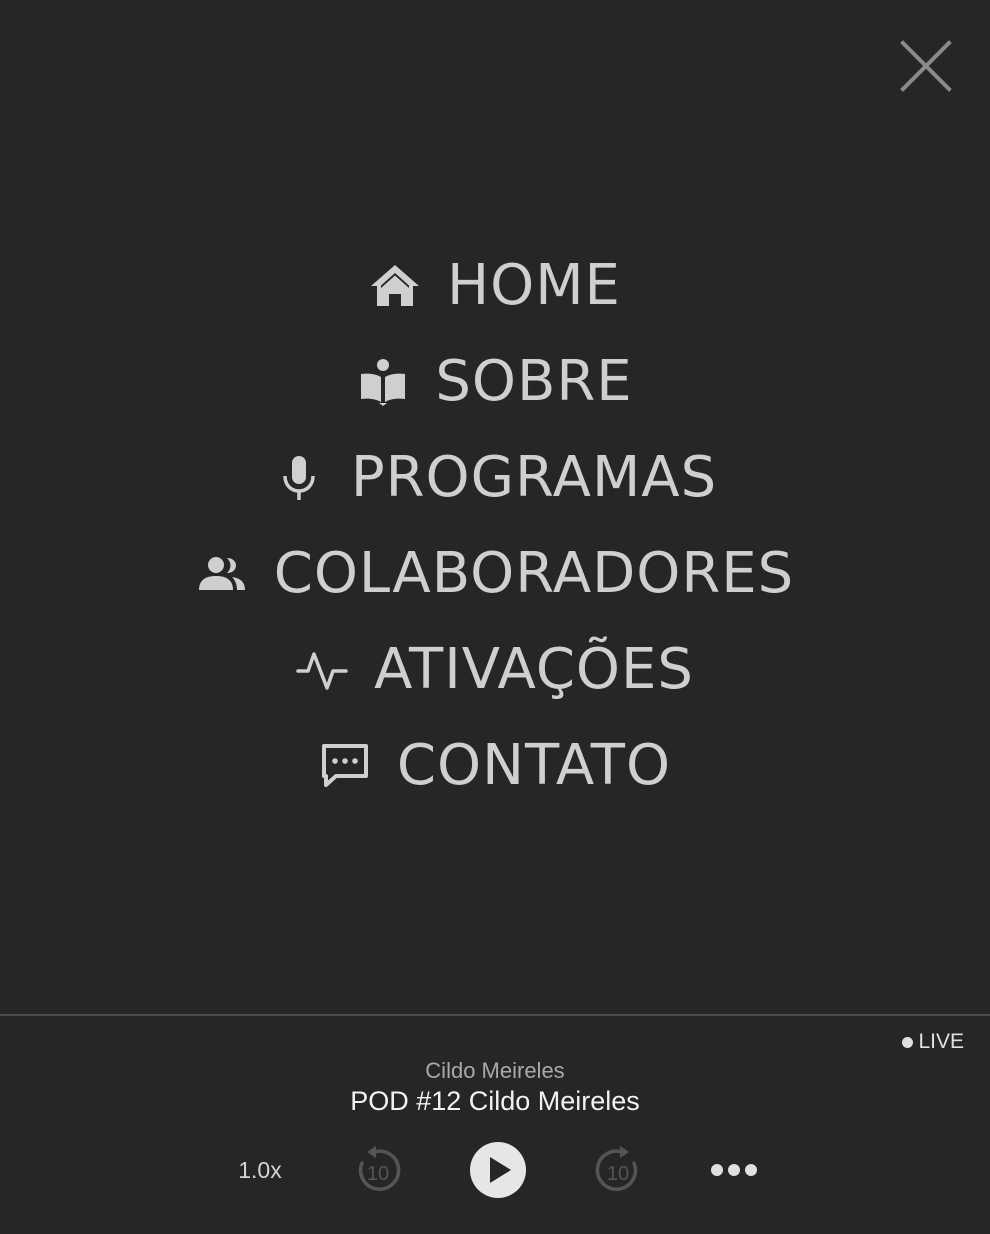 This screenshot has width=990, height=1234. I want to click on skip-forward-button: 10, so click(619, 1170).